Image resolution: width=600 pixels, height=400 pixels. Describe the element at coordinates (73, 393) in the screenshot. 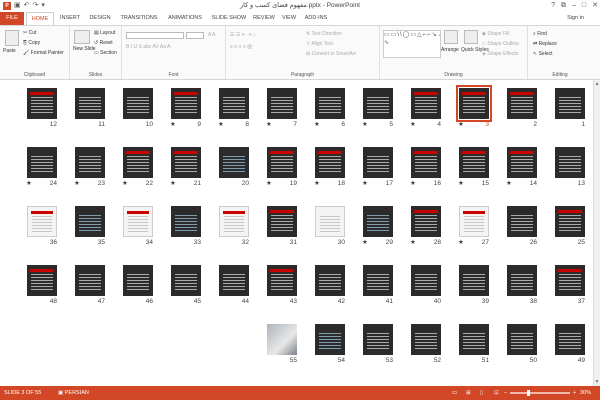

I see `language-indicator: ▣ PERSIAN` at that location.